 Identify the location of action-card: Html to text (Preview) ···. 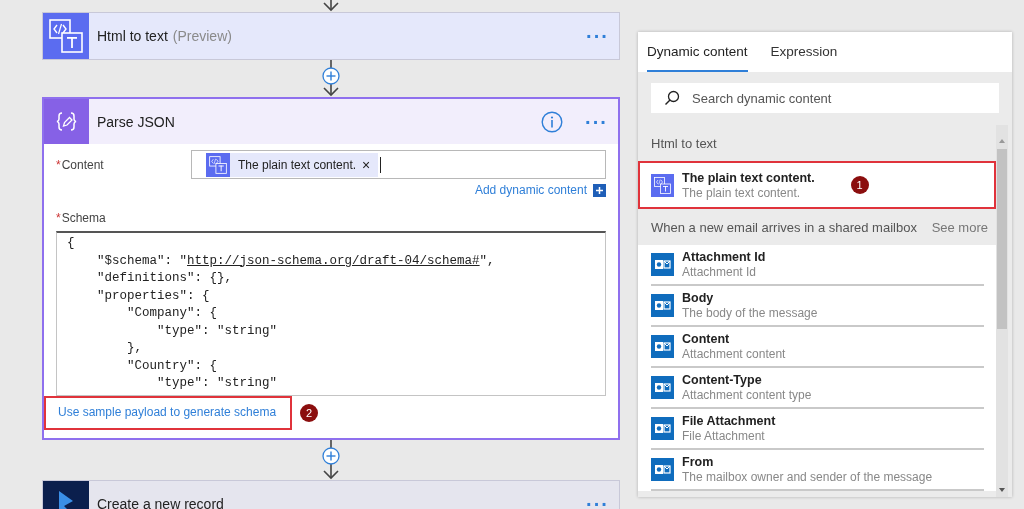
(331, 36).